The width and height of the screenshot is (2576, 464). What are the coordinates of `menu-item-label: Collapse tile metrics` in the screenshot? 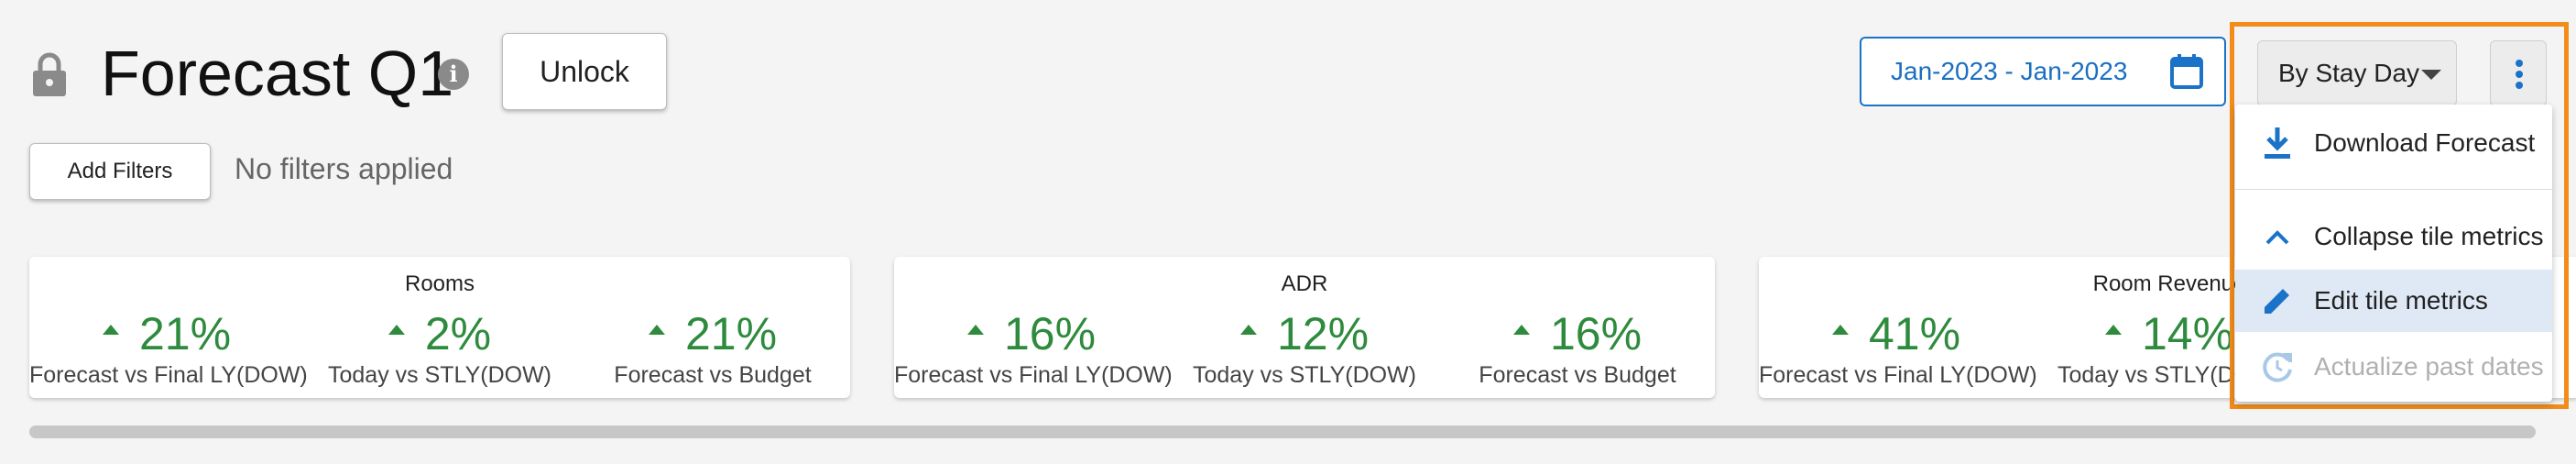 It's located at (2429, 236).